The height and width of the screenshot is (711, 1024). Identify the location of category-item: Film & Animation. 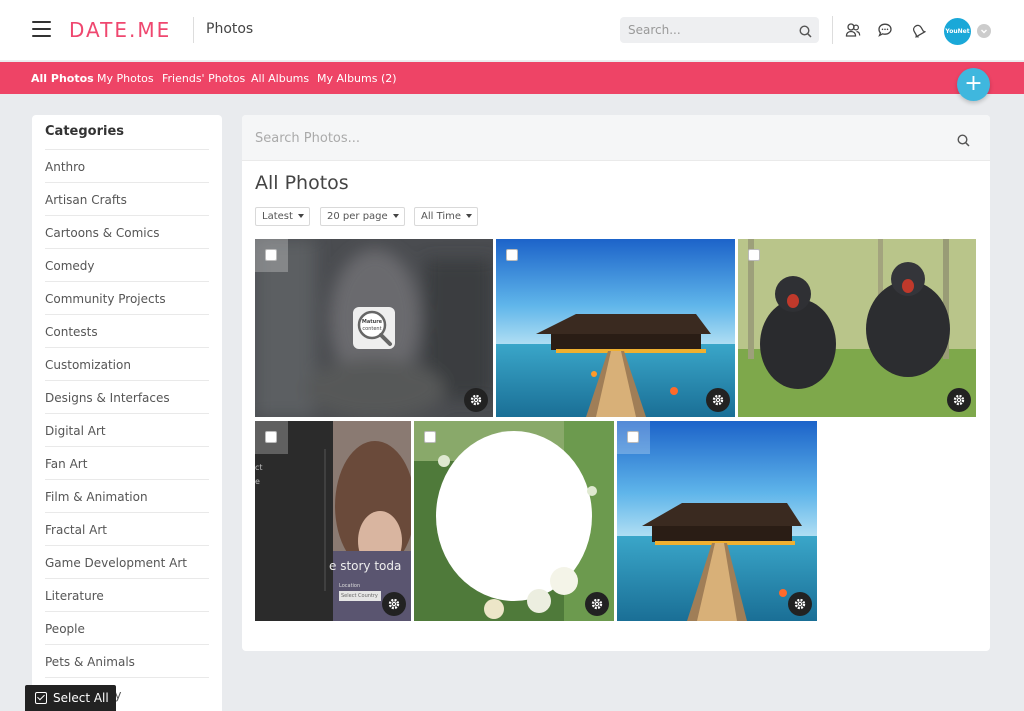
(127, 495).